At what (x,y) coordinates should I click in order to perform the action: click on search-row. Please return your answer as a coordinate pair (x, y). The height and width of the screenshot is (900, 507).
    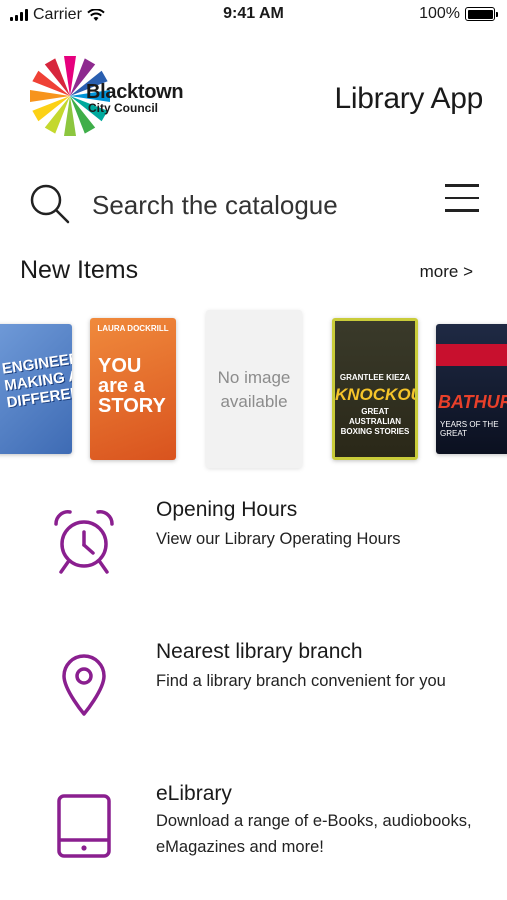
    Looking at the image, I should click on (253, 205).